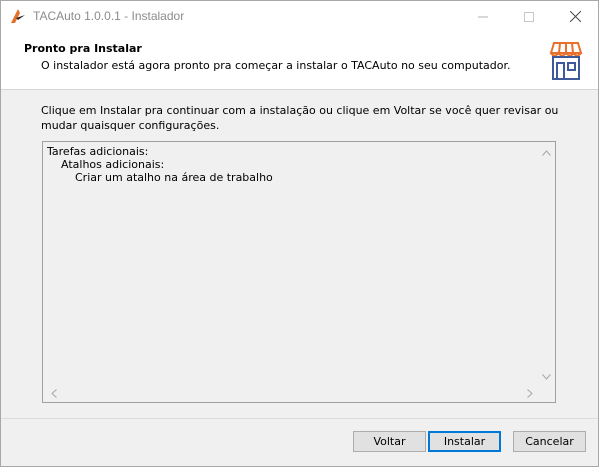 This screenshot has height=467, width=599. What do you see at coordinates (98, 151) in the screenshot?
I see `memo-line: Tarefas adicionais:` at bounding box center [98, 151].